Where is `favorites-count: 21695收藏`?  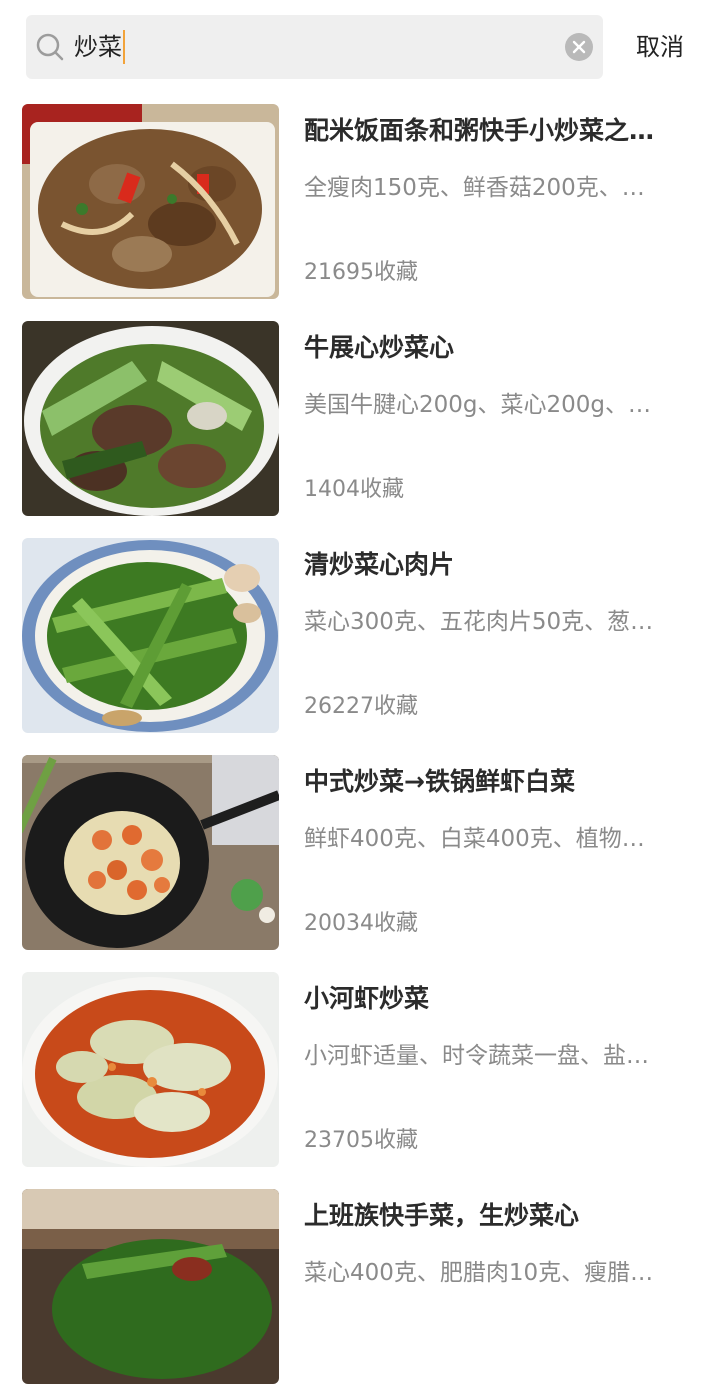 favorites-count: 21695收藏 is located at coordinates (361, 272).